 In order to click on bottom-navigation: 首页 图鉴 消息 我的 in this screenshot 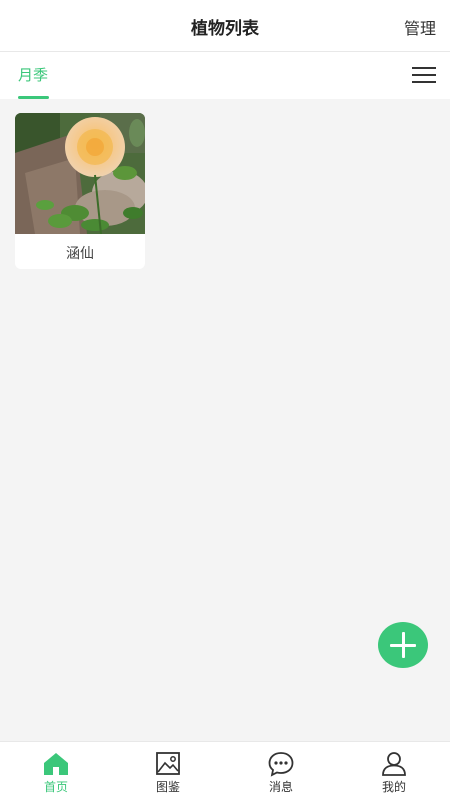, I will do `click(225, 770)`.